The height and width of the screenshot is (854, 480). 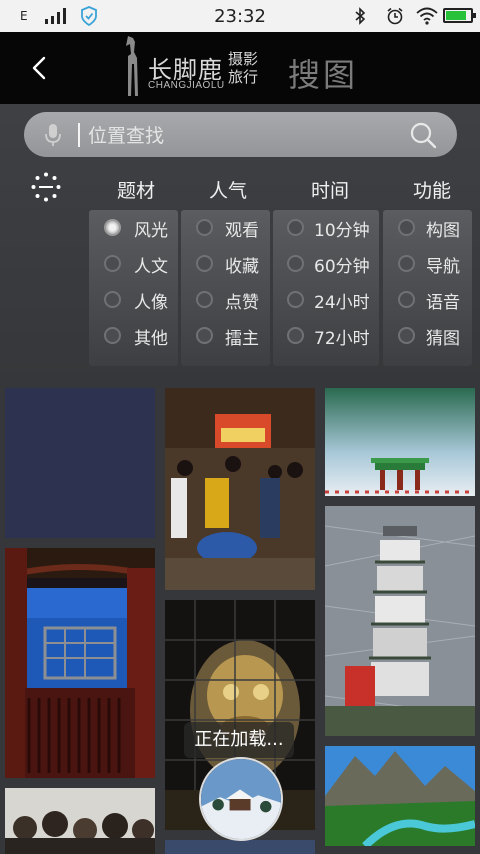 I want to click on option-subject-2: 人文, so click(x=133, y=264).